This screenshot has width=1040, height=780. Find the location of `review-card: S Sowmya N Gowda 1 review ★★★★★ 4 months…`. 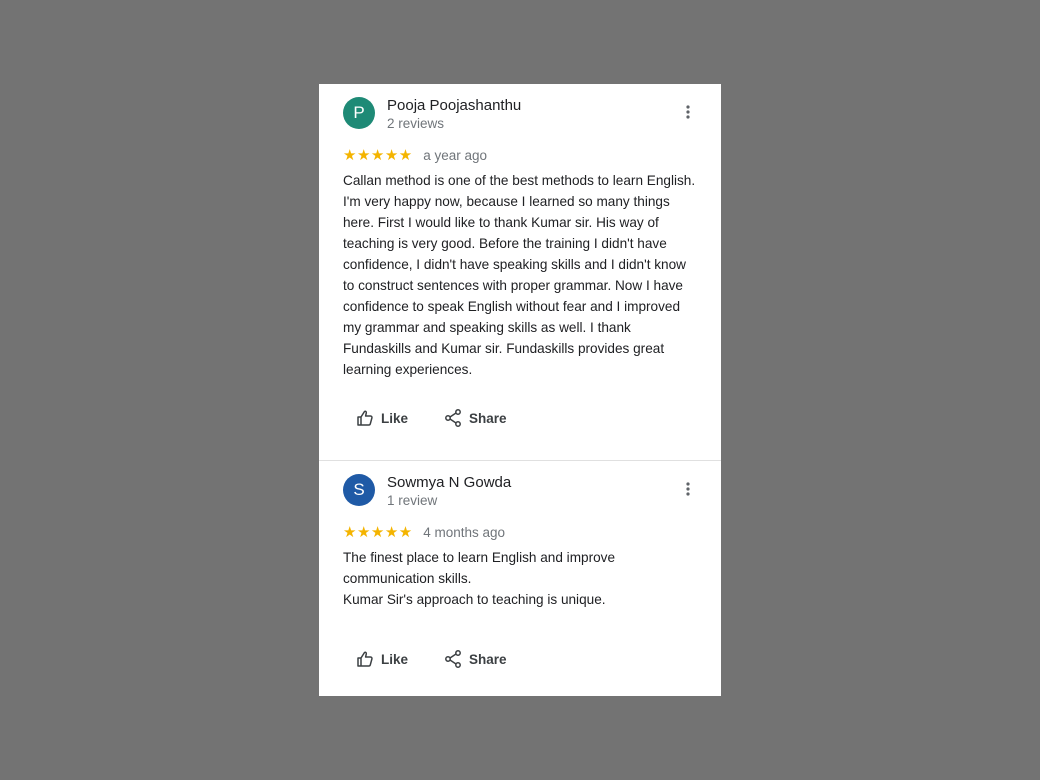

review-card: S Sowmya N Gowda 1 review ★★★★★ 4 months… is located at coordinates (520, 578).